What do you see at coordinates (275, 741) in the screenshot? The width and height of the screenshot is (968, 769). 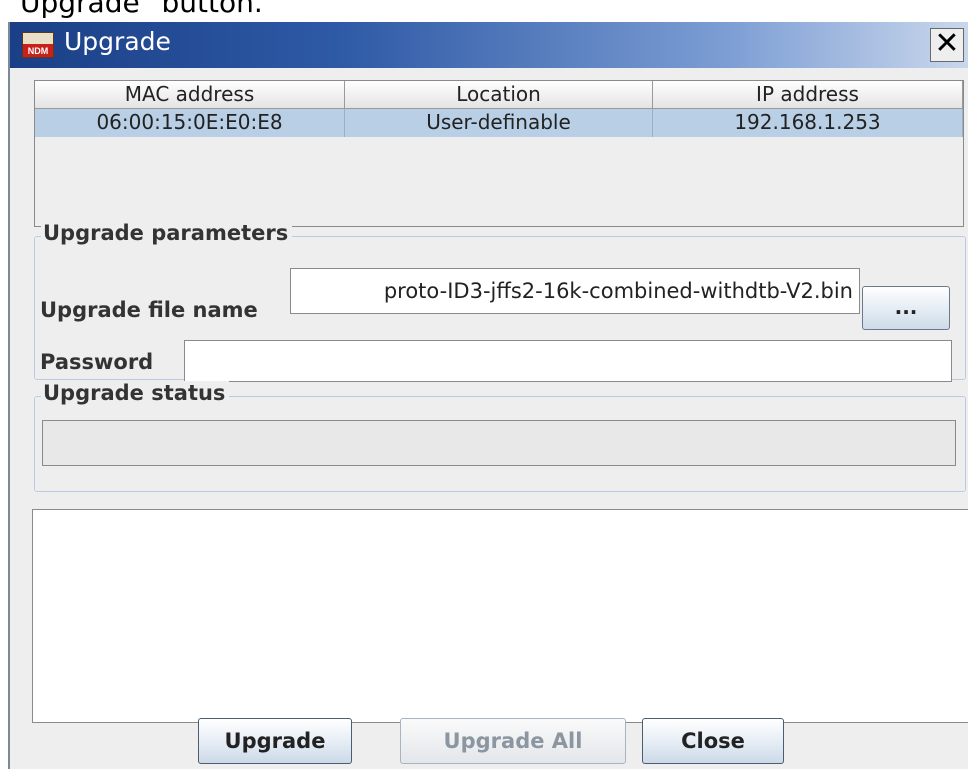 I see `upgrade-button: Upgrade` at bounding box center [275, 741].